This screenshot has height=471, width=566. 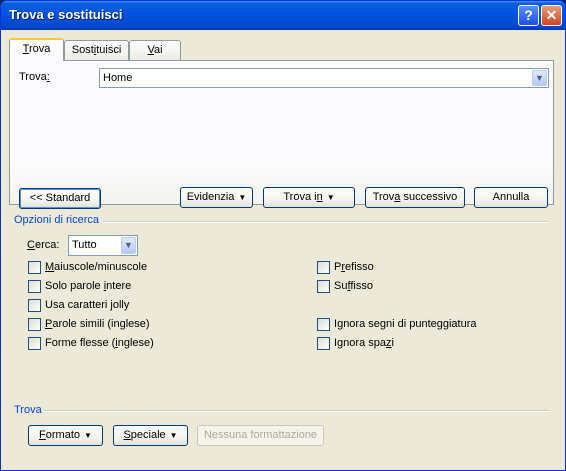 What do you see at coordinates (82, 50) in the screenshot?
I see `tab-replace-label: Sost` at bounding box center [82, 50].